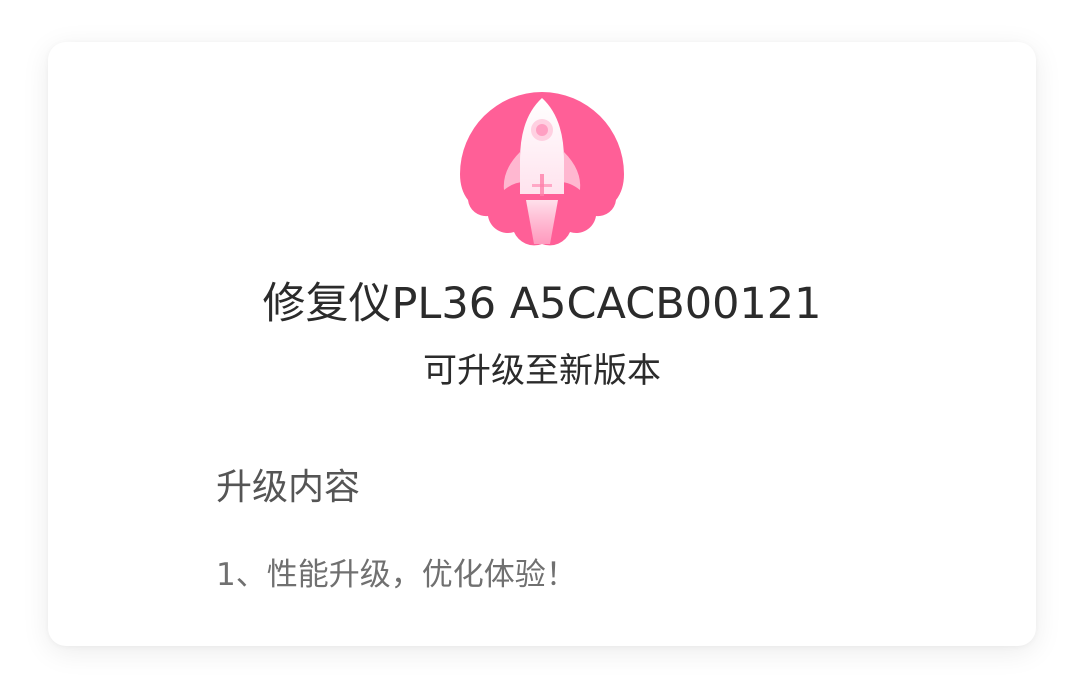 Image resolution: width=1084 pixels, height=698 pixels. Describe the element at coordinates (542, 169) in the screenshot. I see `rocket-icon` at that location.